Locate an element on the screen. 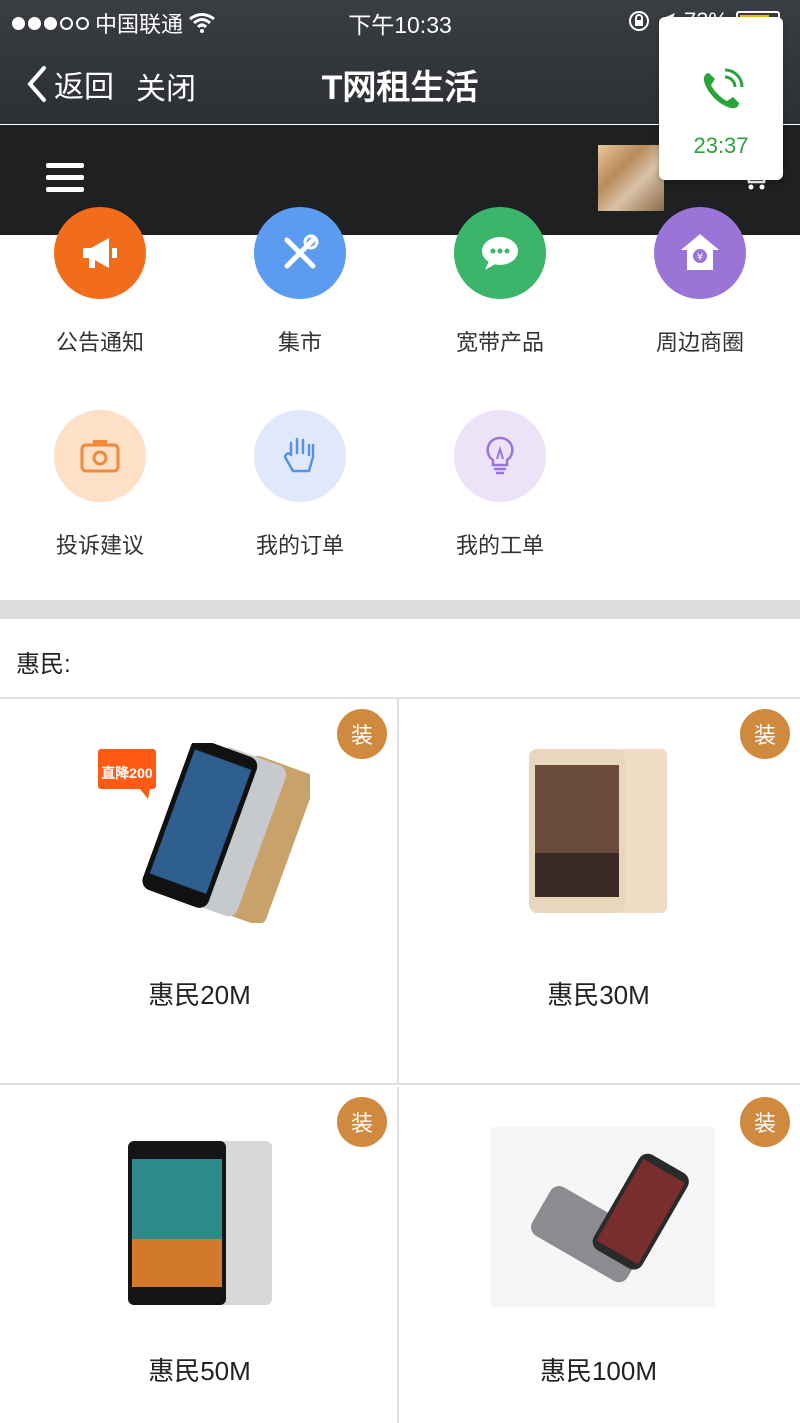 The width and height of the screenshot is (800, 1423). call-status-popup: 23:37 is located at coordinates (721, 98).